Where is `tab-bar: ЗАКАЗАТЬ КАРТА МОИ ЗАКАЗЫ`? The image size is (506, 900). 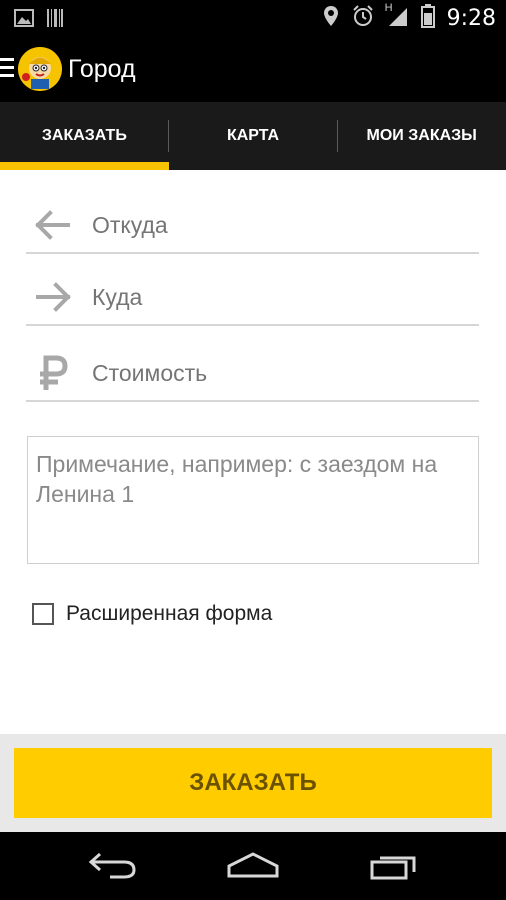 tab-bar: ЗАКАЗАТЬ КАРТА МОИ ЗАКАЗЫ is located at coordinates (253, 136).